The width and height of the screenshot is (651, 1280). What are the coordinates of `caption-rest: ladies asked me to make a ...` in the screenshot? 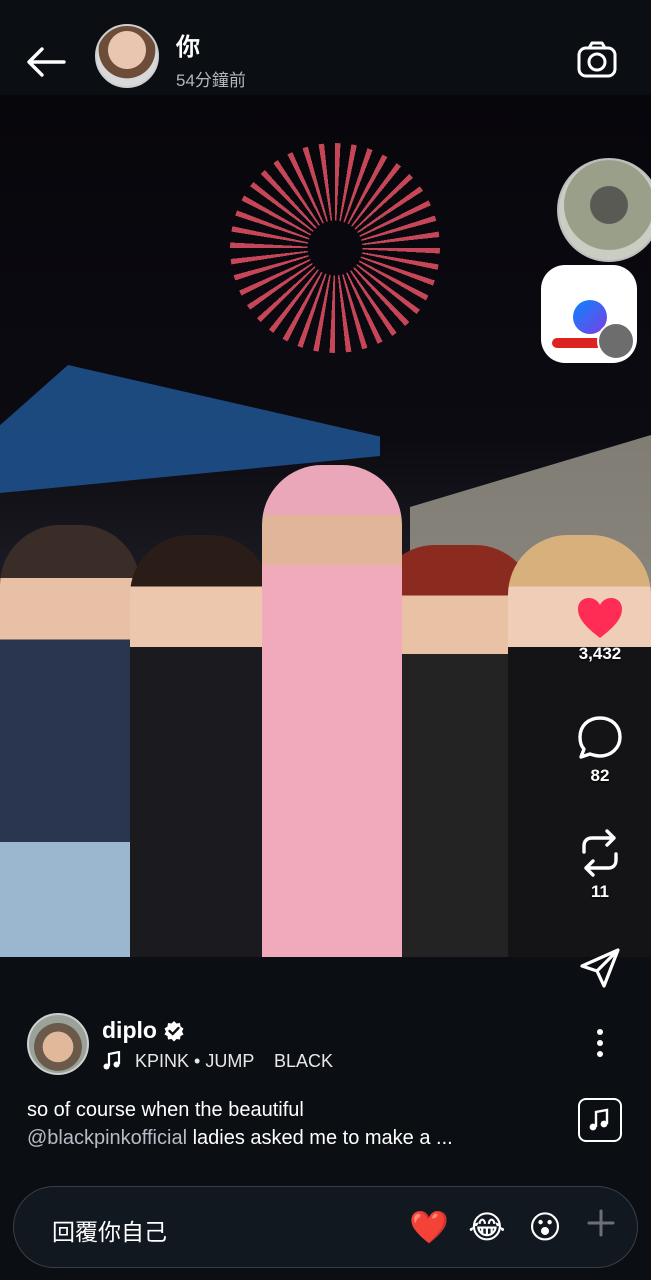 It's located at (320, 1138).